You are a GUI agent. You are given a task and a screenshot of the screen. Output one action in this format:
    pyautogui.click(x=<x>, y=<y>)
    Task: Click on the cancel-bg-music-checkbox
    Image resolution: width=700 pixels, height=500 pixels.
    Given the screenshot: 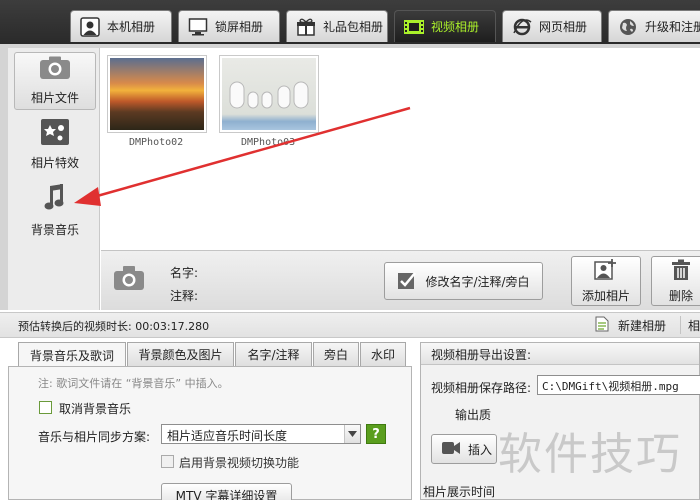 What is the action you would take?
    pyautogui.click(x=45, y=407)
    